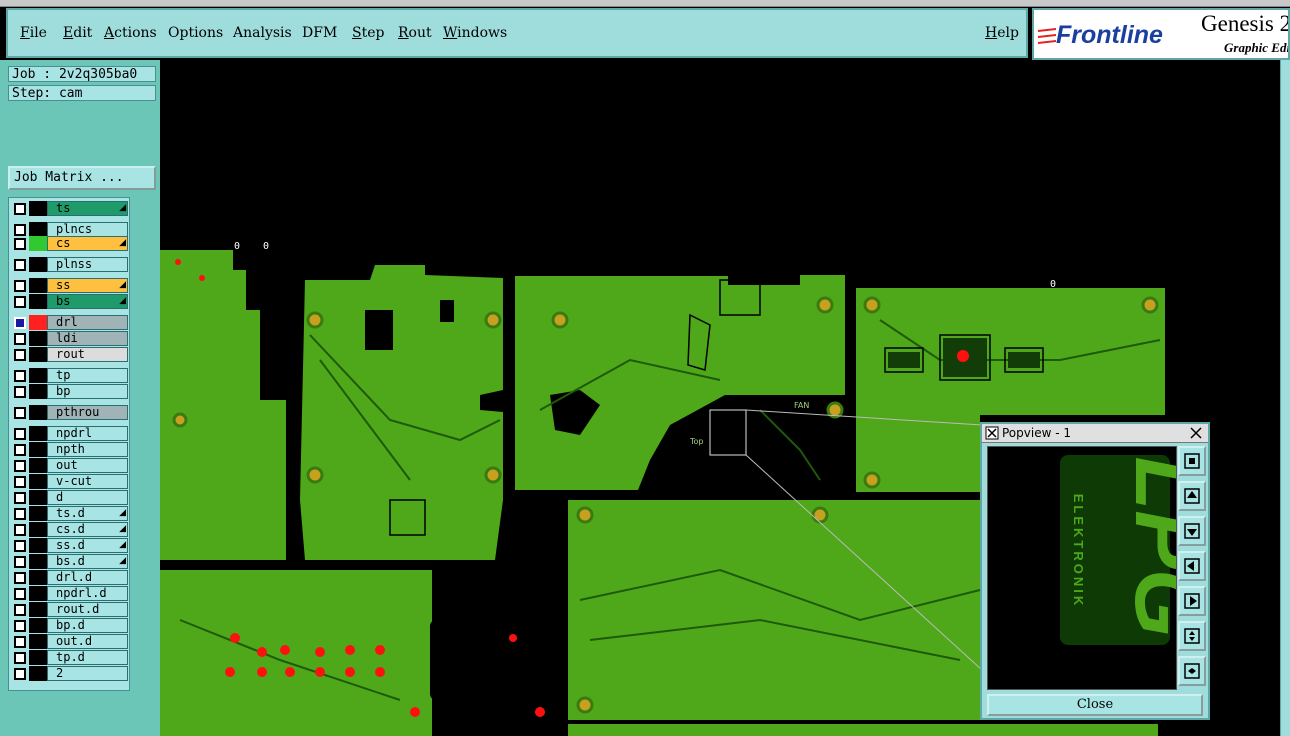 The width and height of the screenshot is (1290, 736). I want to click on layer-row-cs: cs ◢, so click(70, 243).